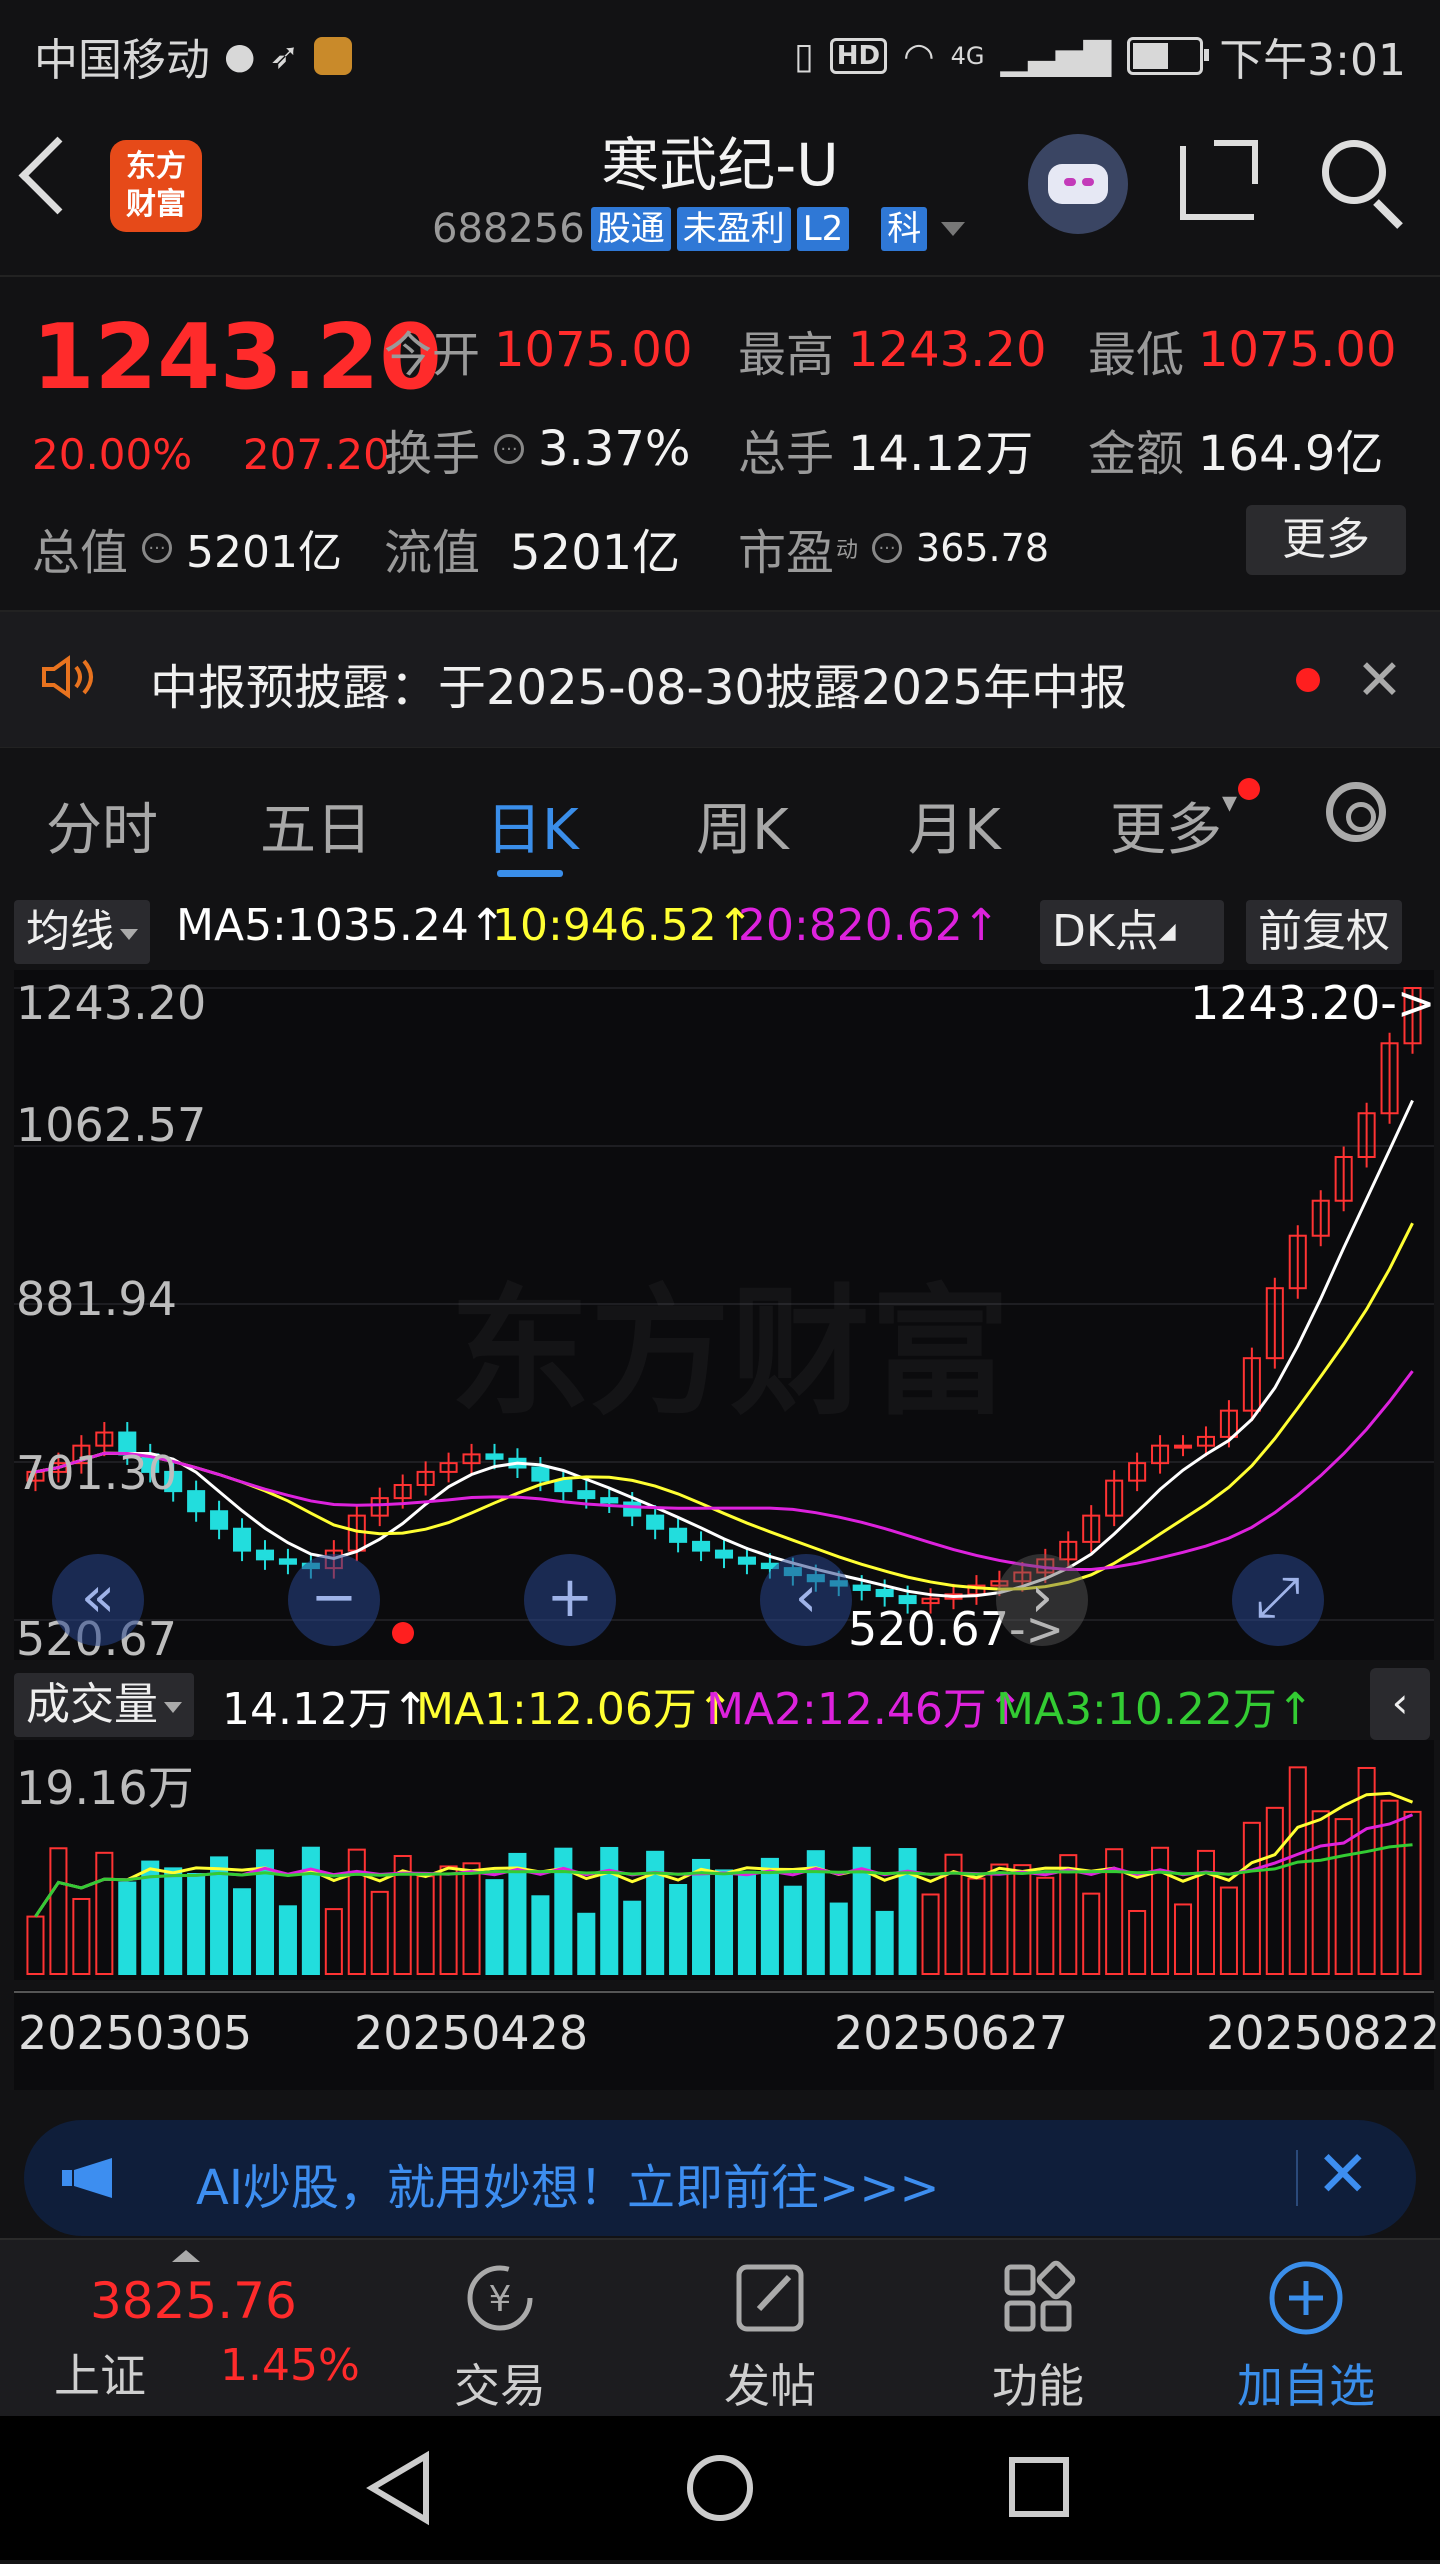 The image size is (1440, 2564). Describe the element at coordinates (1326, 540) in the screenshot. I see `more-stats-button: 更多` at that location.